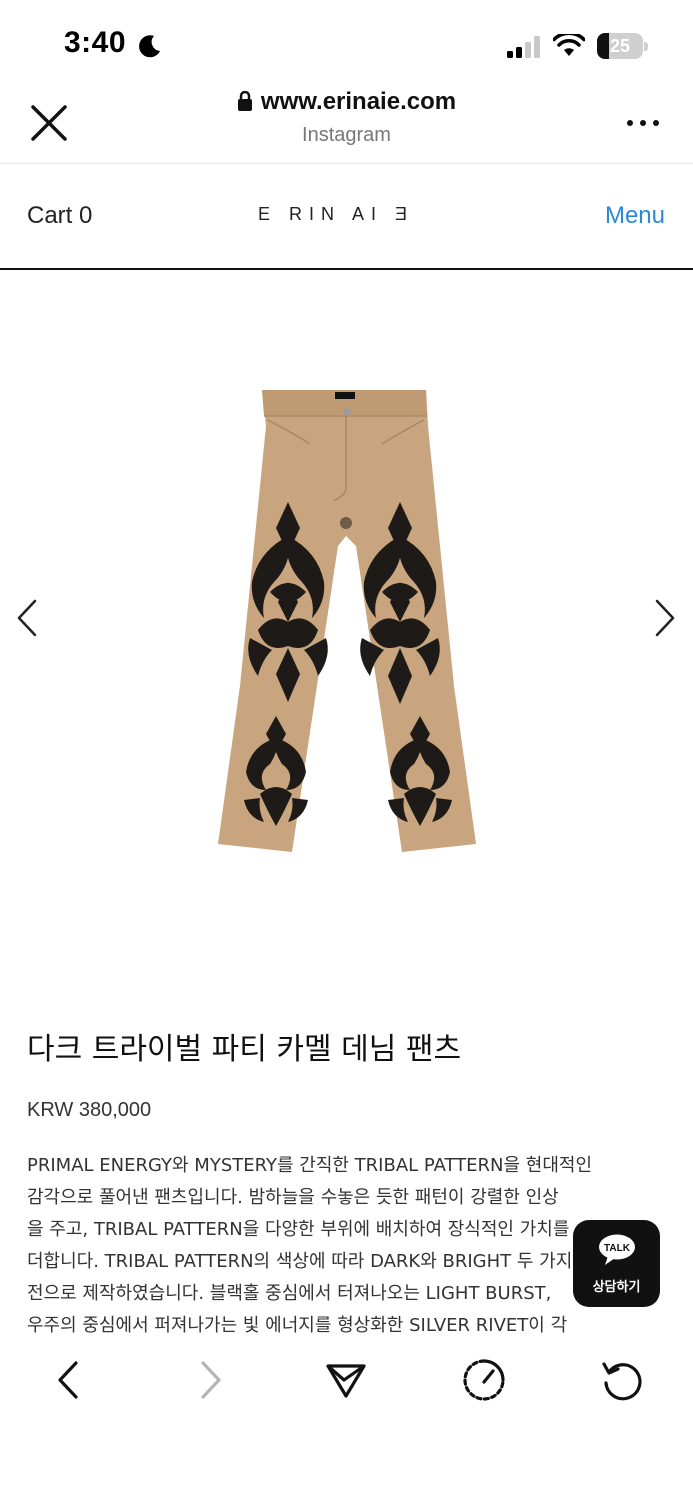 The width and height of the screenshot is (693, 1500). What do you see at coordinates (643, 123) in the screenshot?
I see `more-icon` at bounding box center [643, 123].